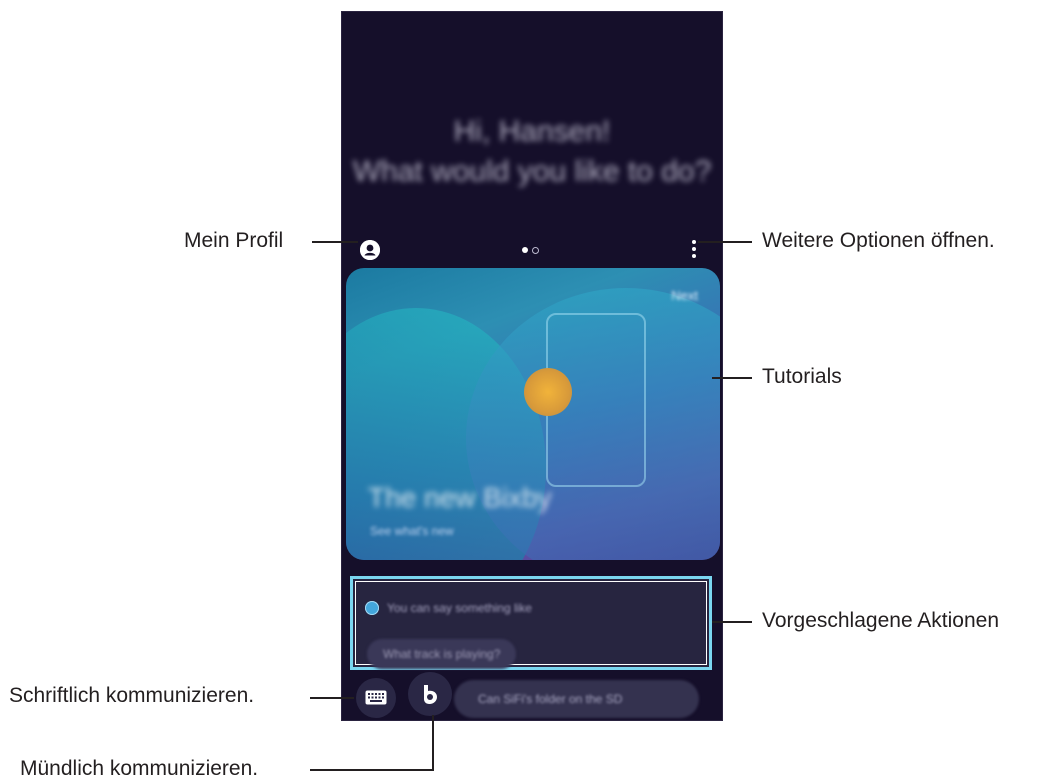 The image size is (1045, 782). What do you see at coordinates (532, 256) in the screenshot?
I see `page-indicator` at bounding box center [532, 256].